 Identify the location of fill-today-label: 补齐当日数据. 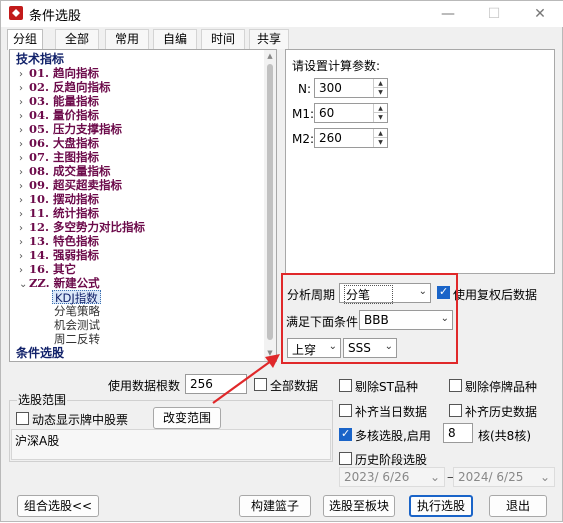
(391, 412).